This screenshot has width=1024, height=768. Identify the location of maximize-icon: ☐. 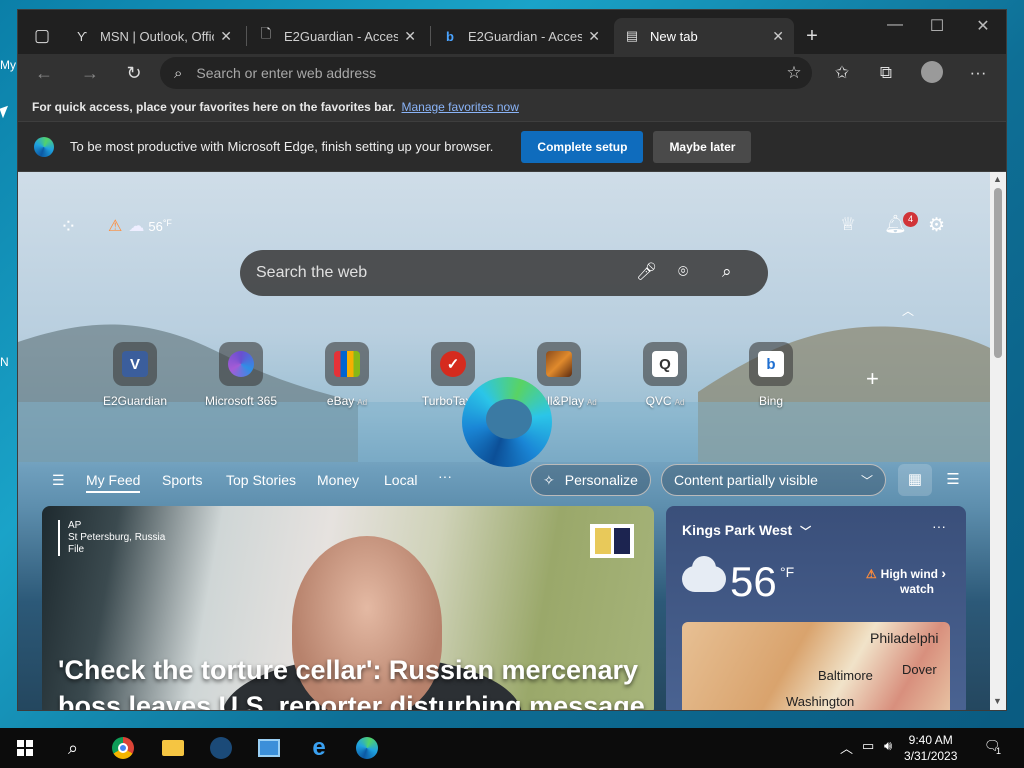
(937, 26).